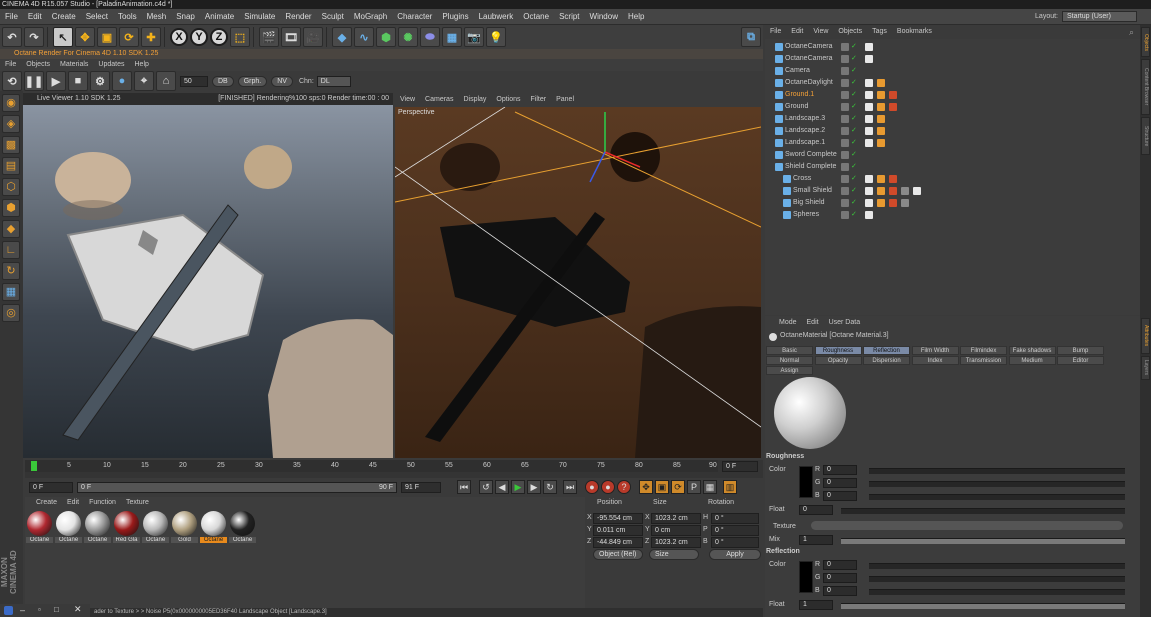 The width and height of the screenshot is (1151, 617). I want to click on object-menu-tags: Tags, so click(879, 32).